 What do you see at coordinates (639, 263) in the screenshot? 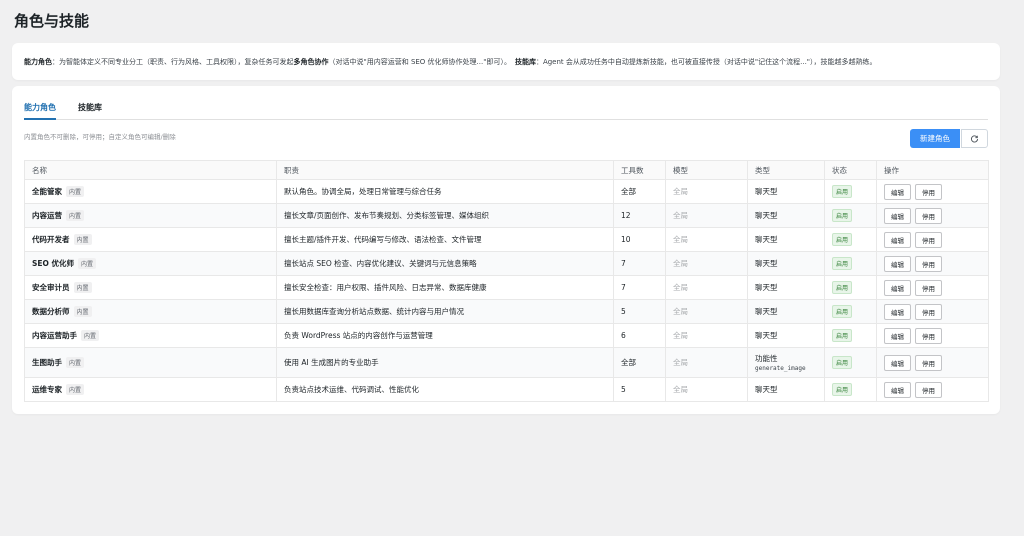
I see `role-tools: 7` at bounding box center [639, 263].